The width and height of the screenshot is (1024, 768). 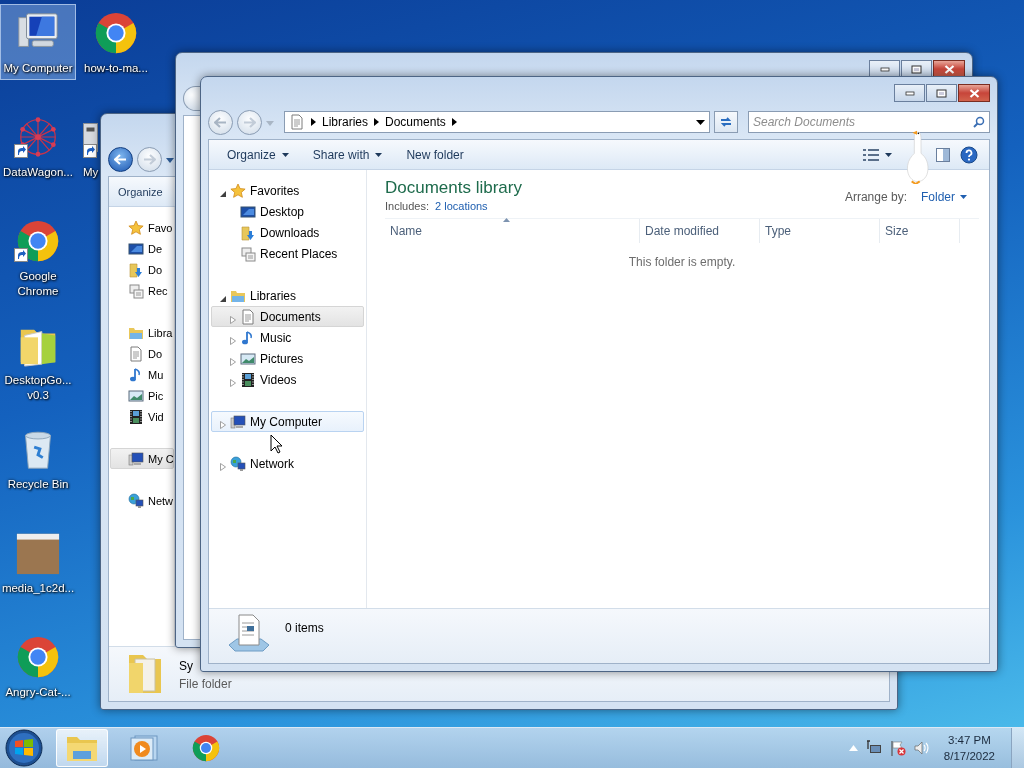 What do you see at coordinates (238, 421) in the screenshot?
I see `computer-icon` at bounding box center [238, 421].